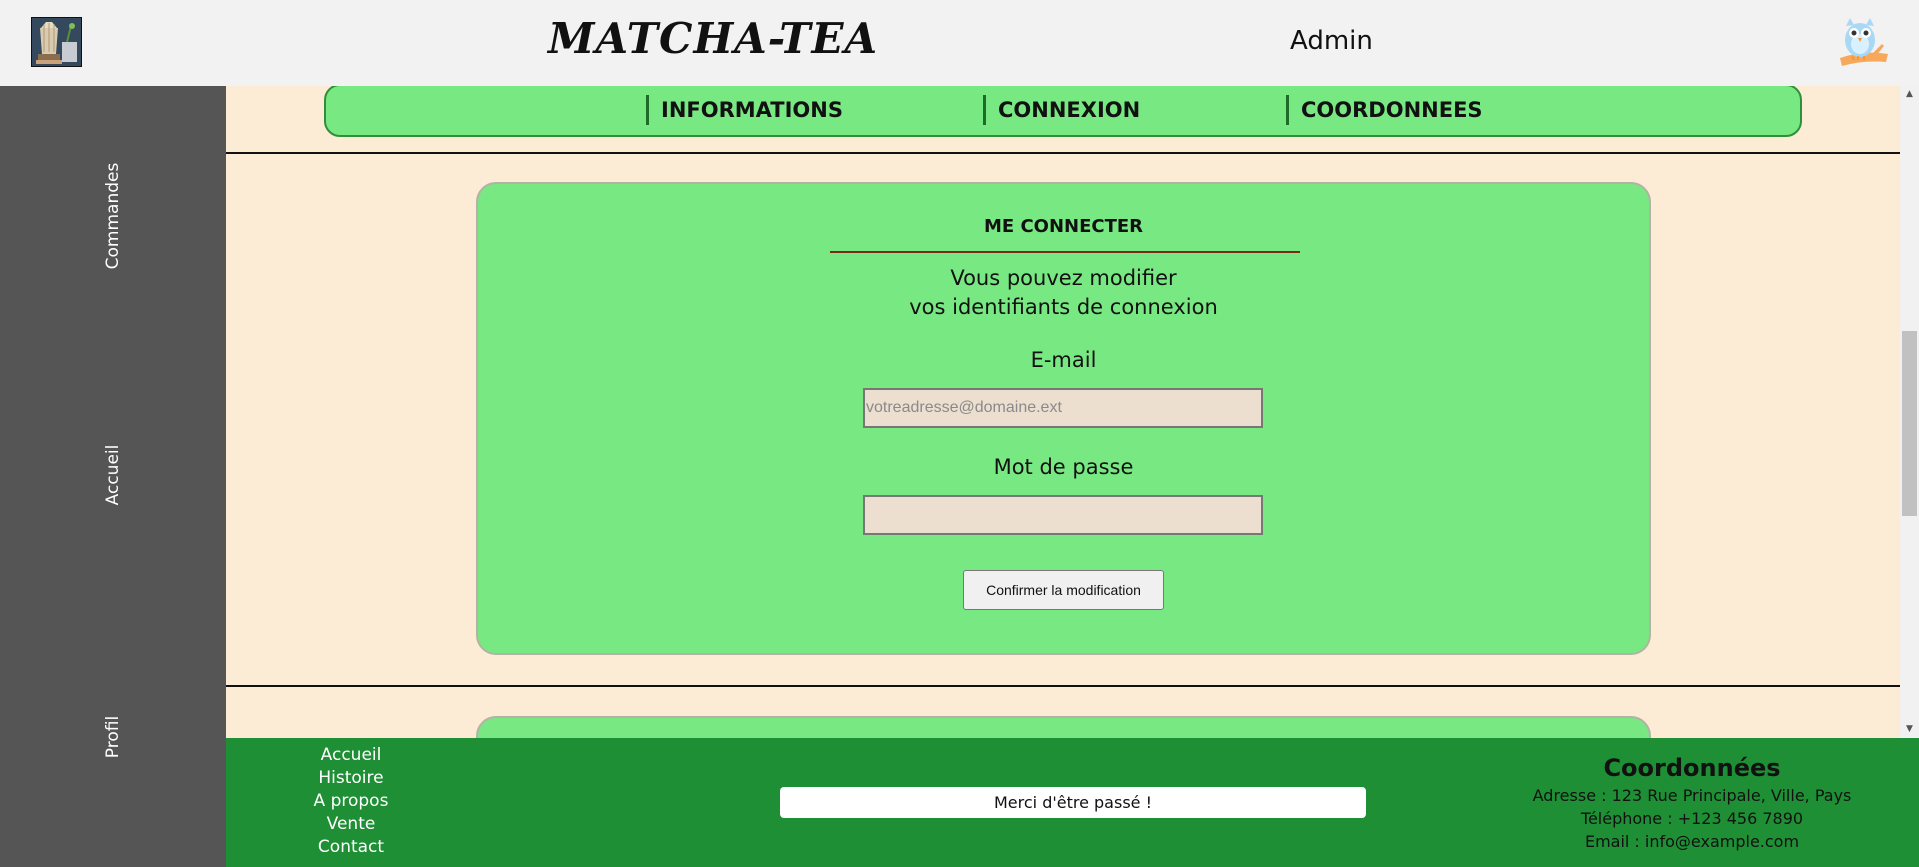 The width and height of the screenshot is (1919, 867). I want to click on sidebar-item-accueil: Accueil, so click(113, 475).